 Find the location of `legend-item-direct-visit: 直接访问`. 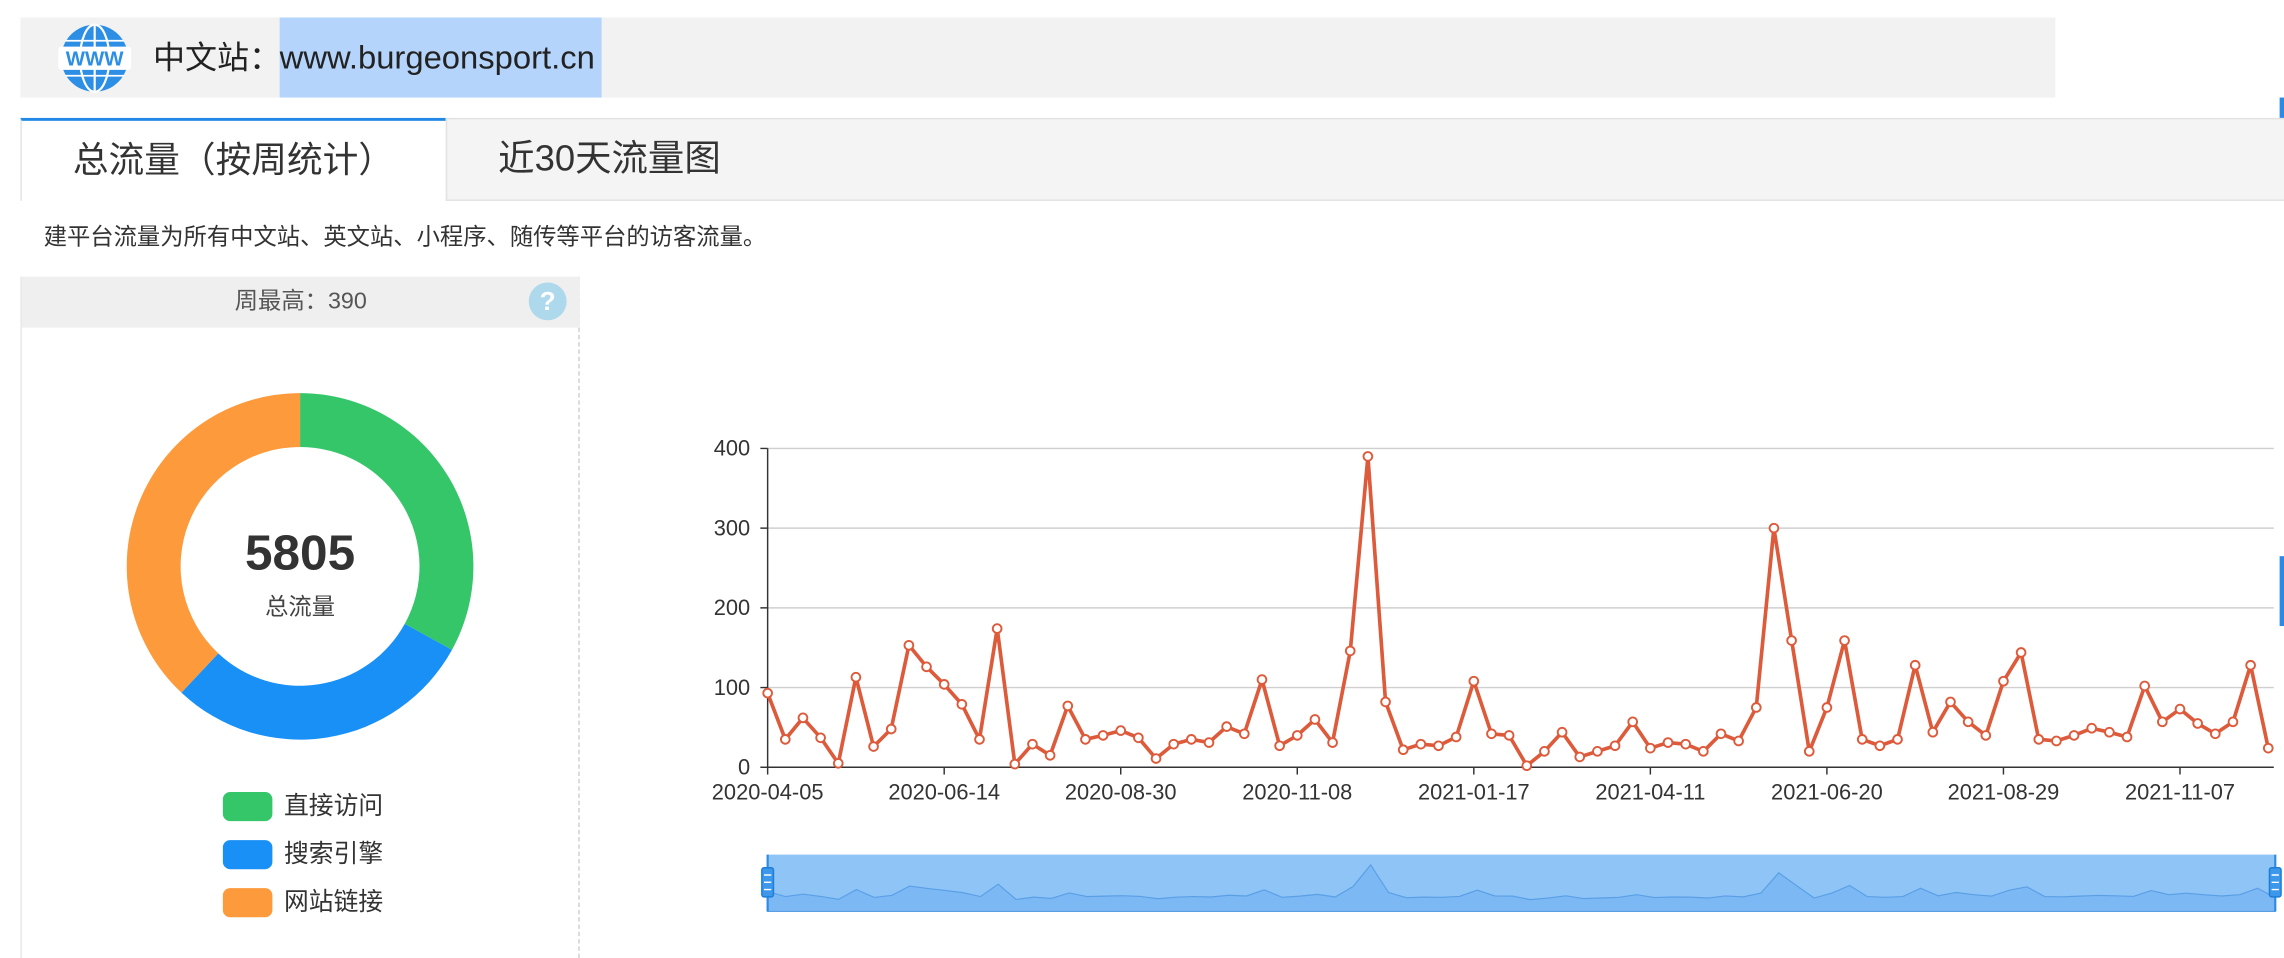

legend-item-direct-visit: 直接访问 is located at coordinates (324, 807).